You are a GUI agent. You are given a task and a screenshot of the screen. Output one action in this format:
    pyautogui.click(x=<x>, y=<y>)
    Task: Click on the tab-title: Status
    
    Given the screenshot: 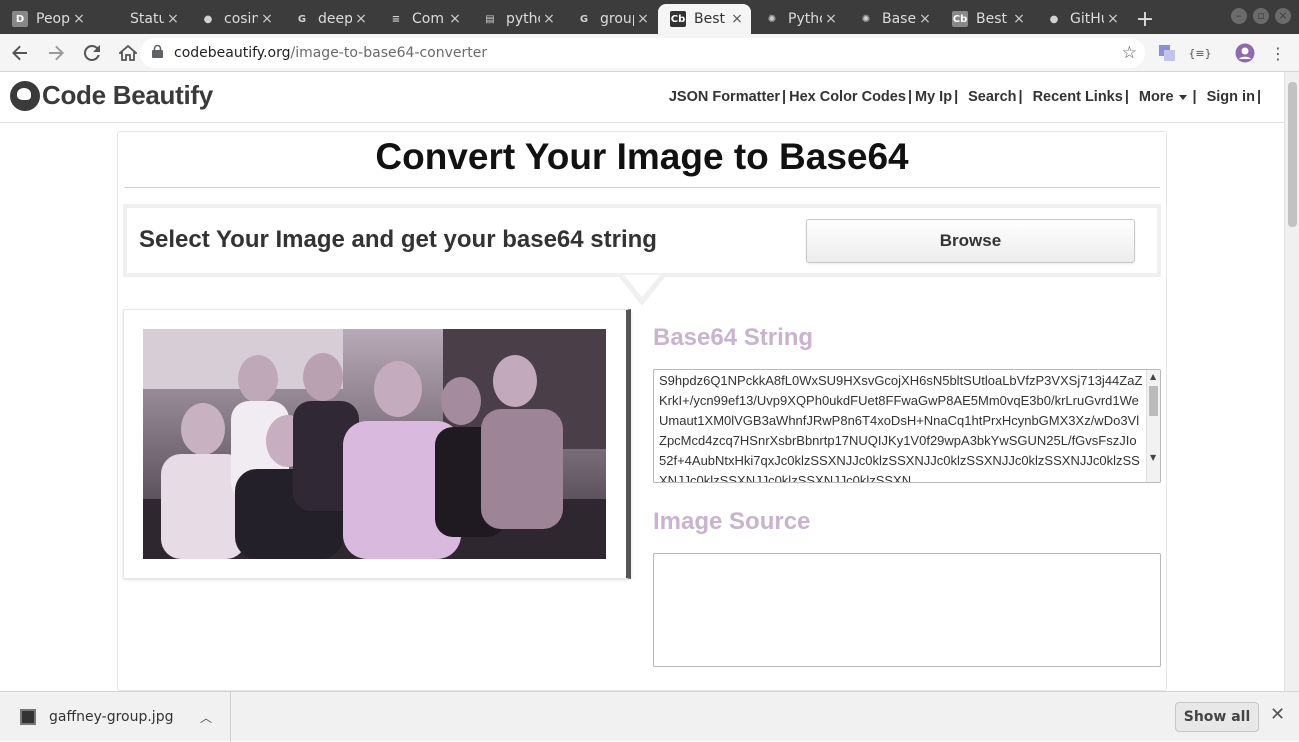 What is the action you would take?
    pyautogui.click(x=147, y=19)
    